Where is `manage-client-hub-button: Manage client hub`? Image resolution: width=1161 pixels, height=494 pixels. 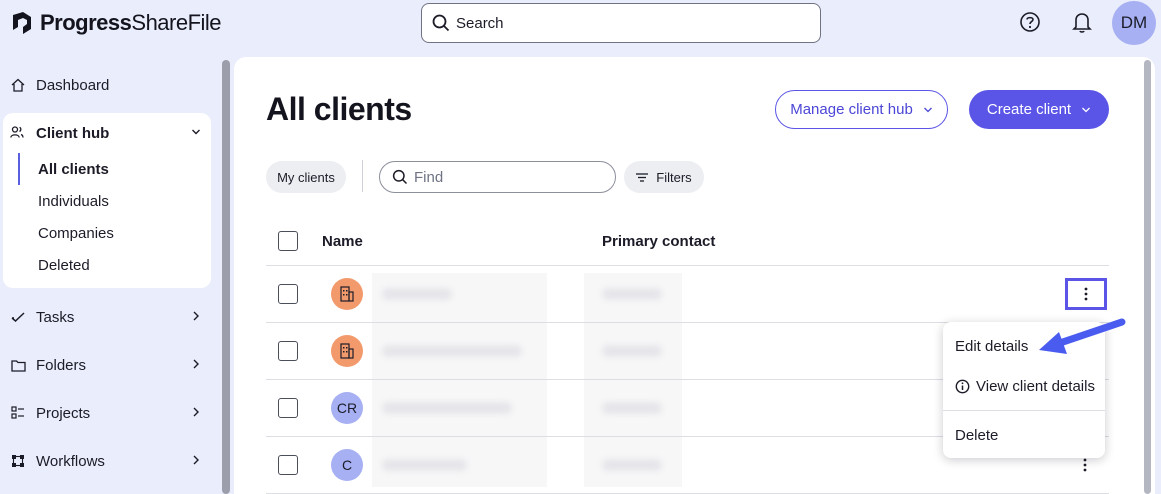 manage-client-hub-button: Manage client hub is located at coordinates (861, 109).